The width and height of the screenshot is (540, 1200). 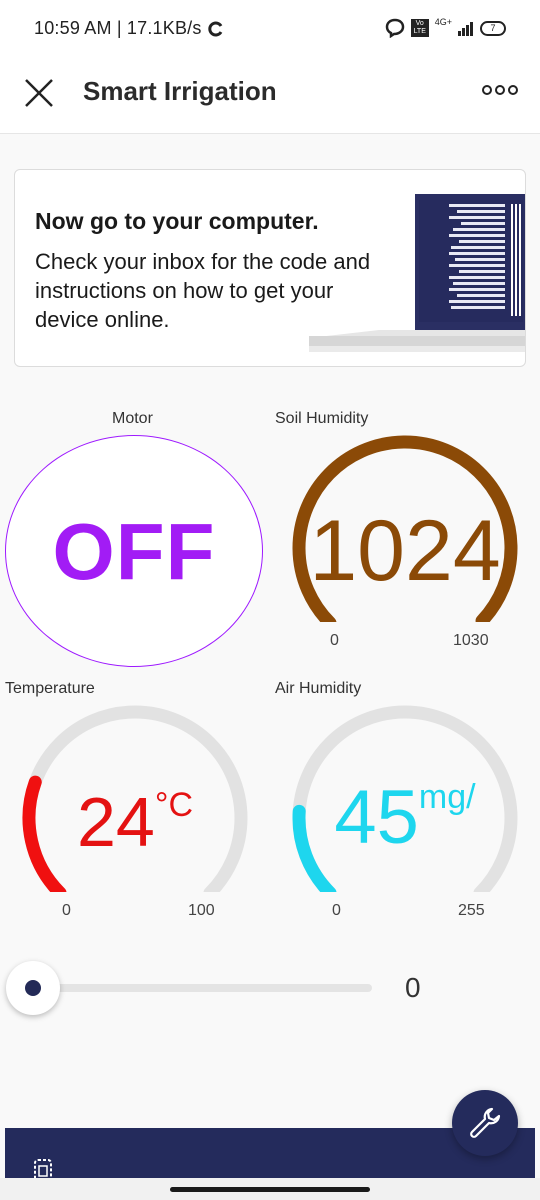 I want to click on temperature-max: 100, so click(x=201, y=910).